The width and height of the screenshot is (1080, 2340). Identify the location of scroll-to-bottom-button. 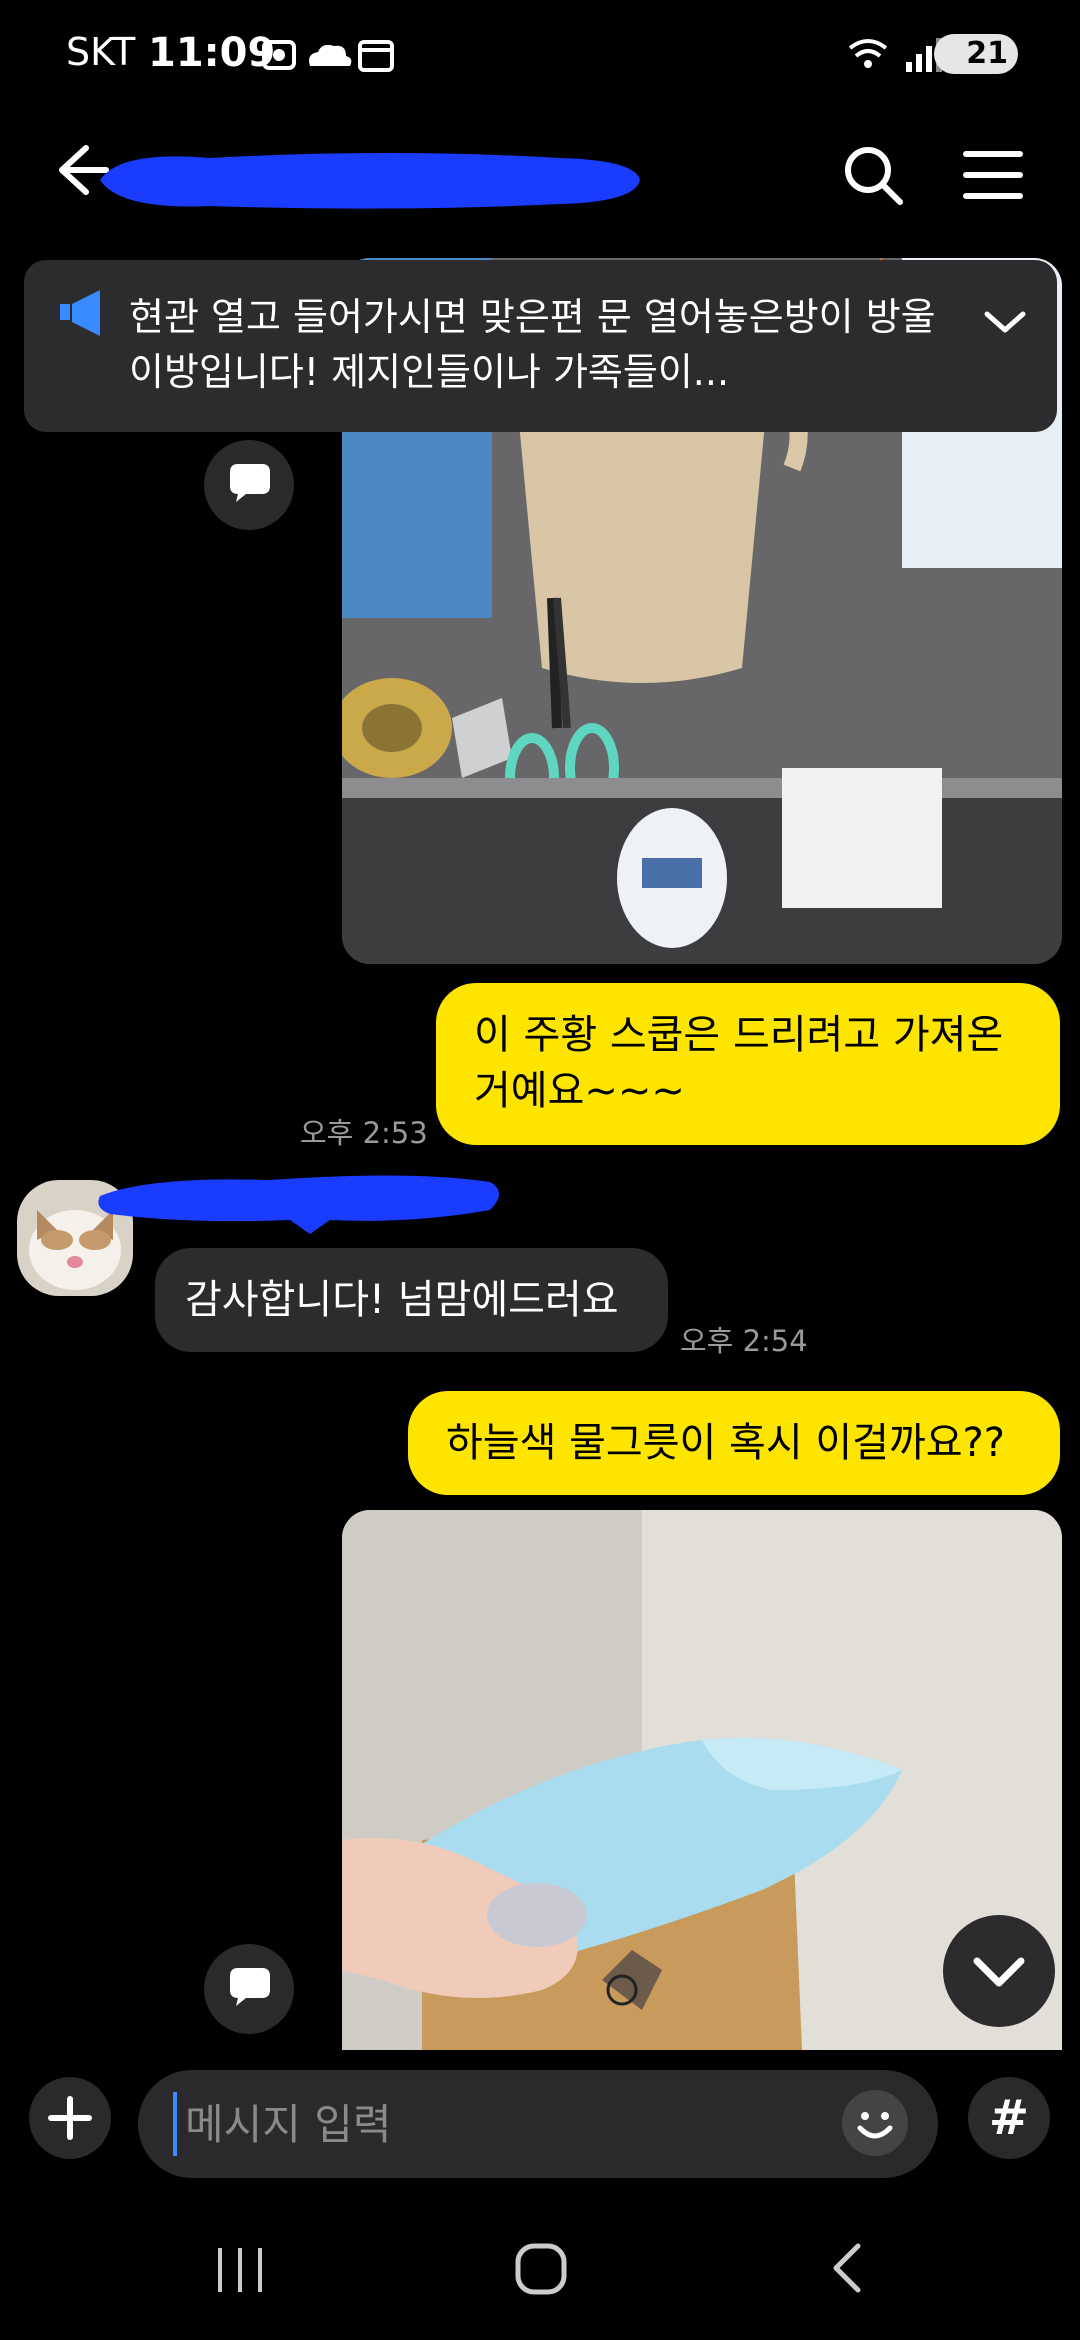
(999, 1971).